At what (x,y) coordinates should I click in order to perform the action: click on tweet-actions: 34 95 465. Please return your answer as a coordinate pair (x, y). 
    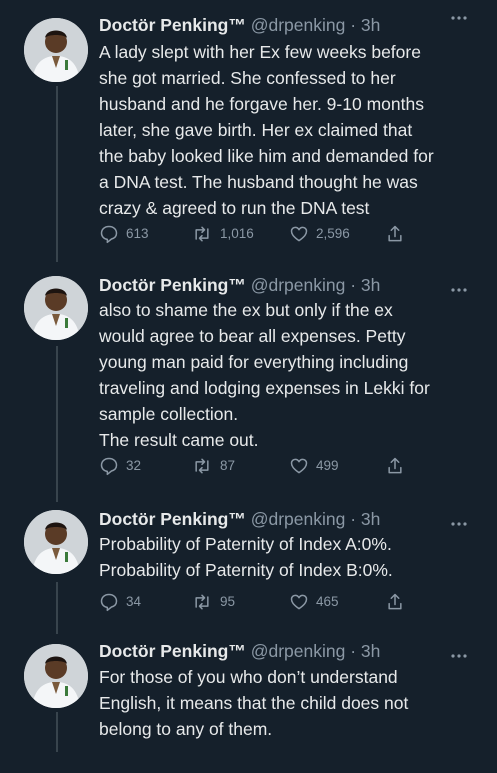
    Looking at the image, I should click on (259, 602).